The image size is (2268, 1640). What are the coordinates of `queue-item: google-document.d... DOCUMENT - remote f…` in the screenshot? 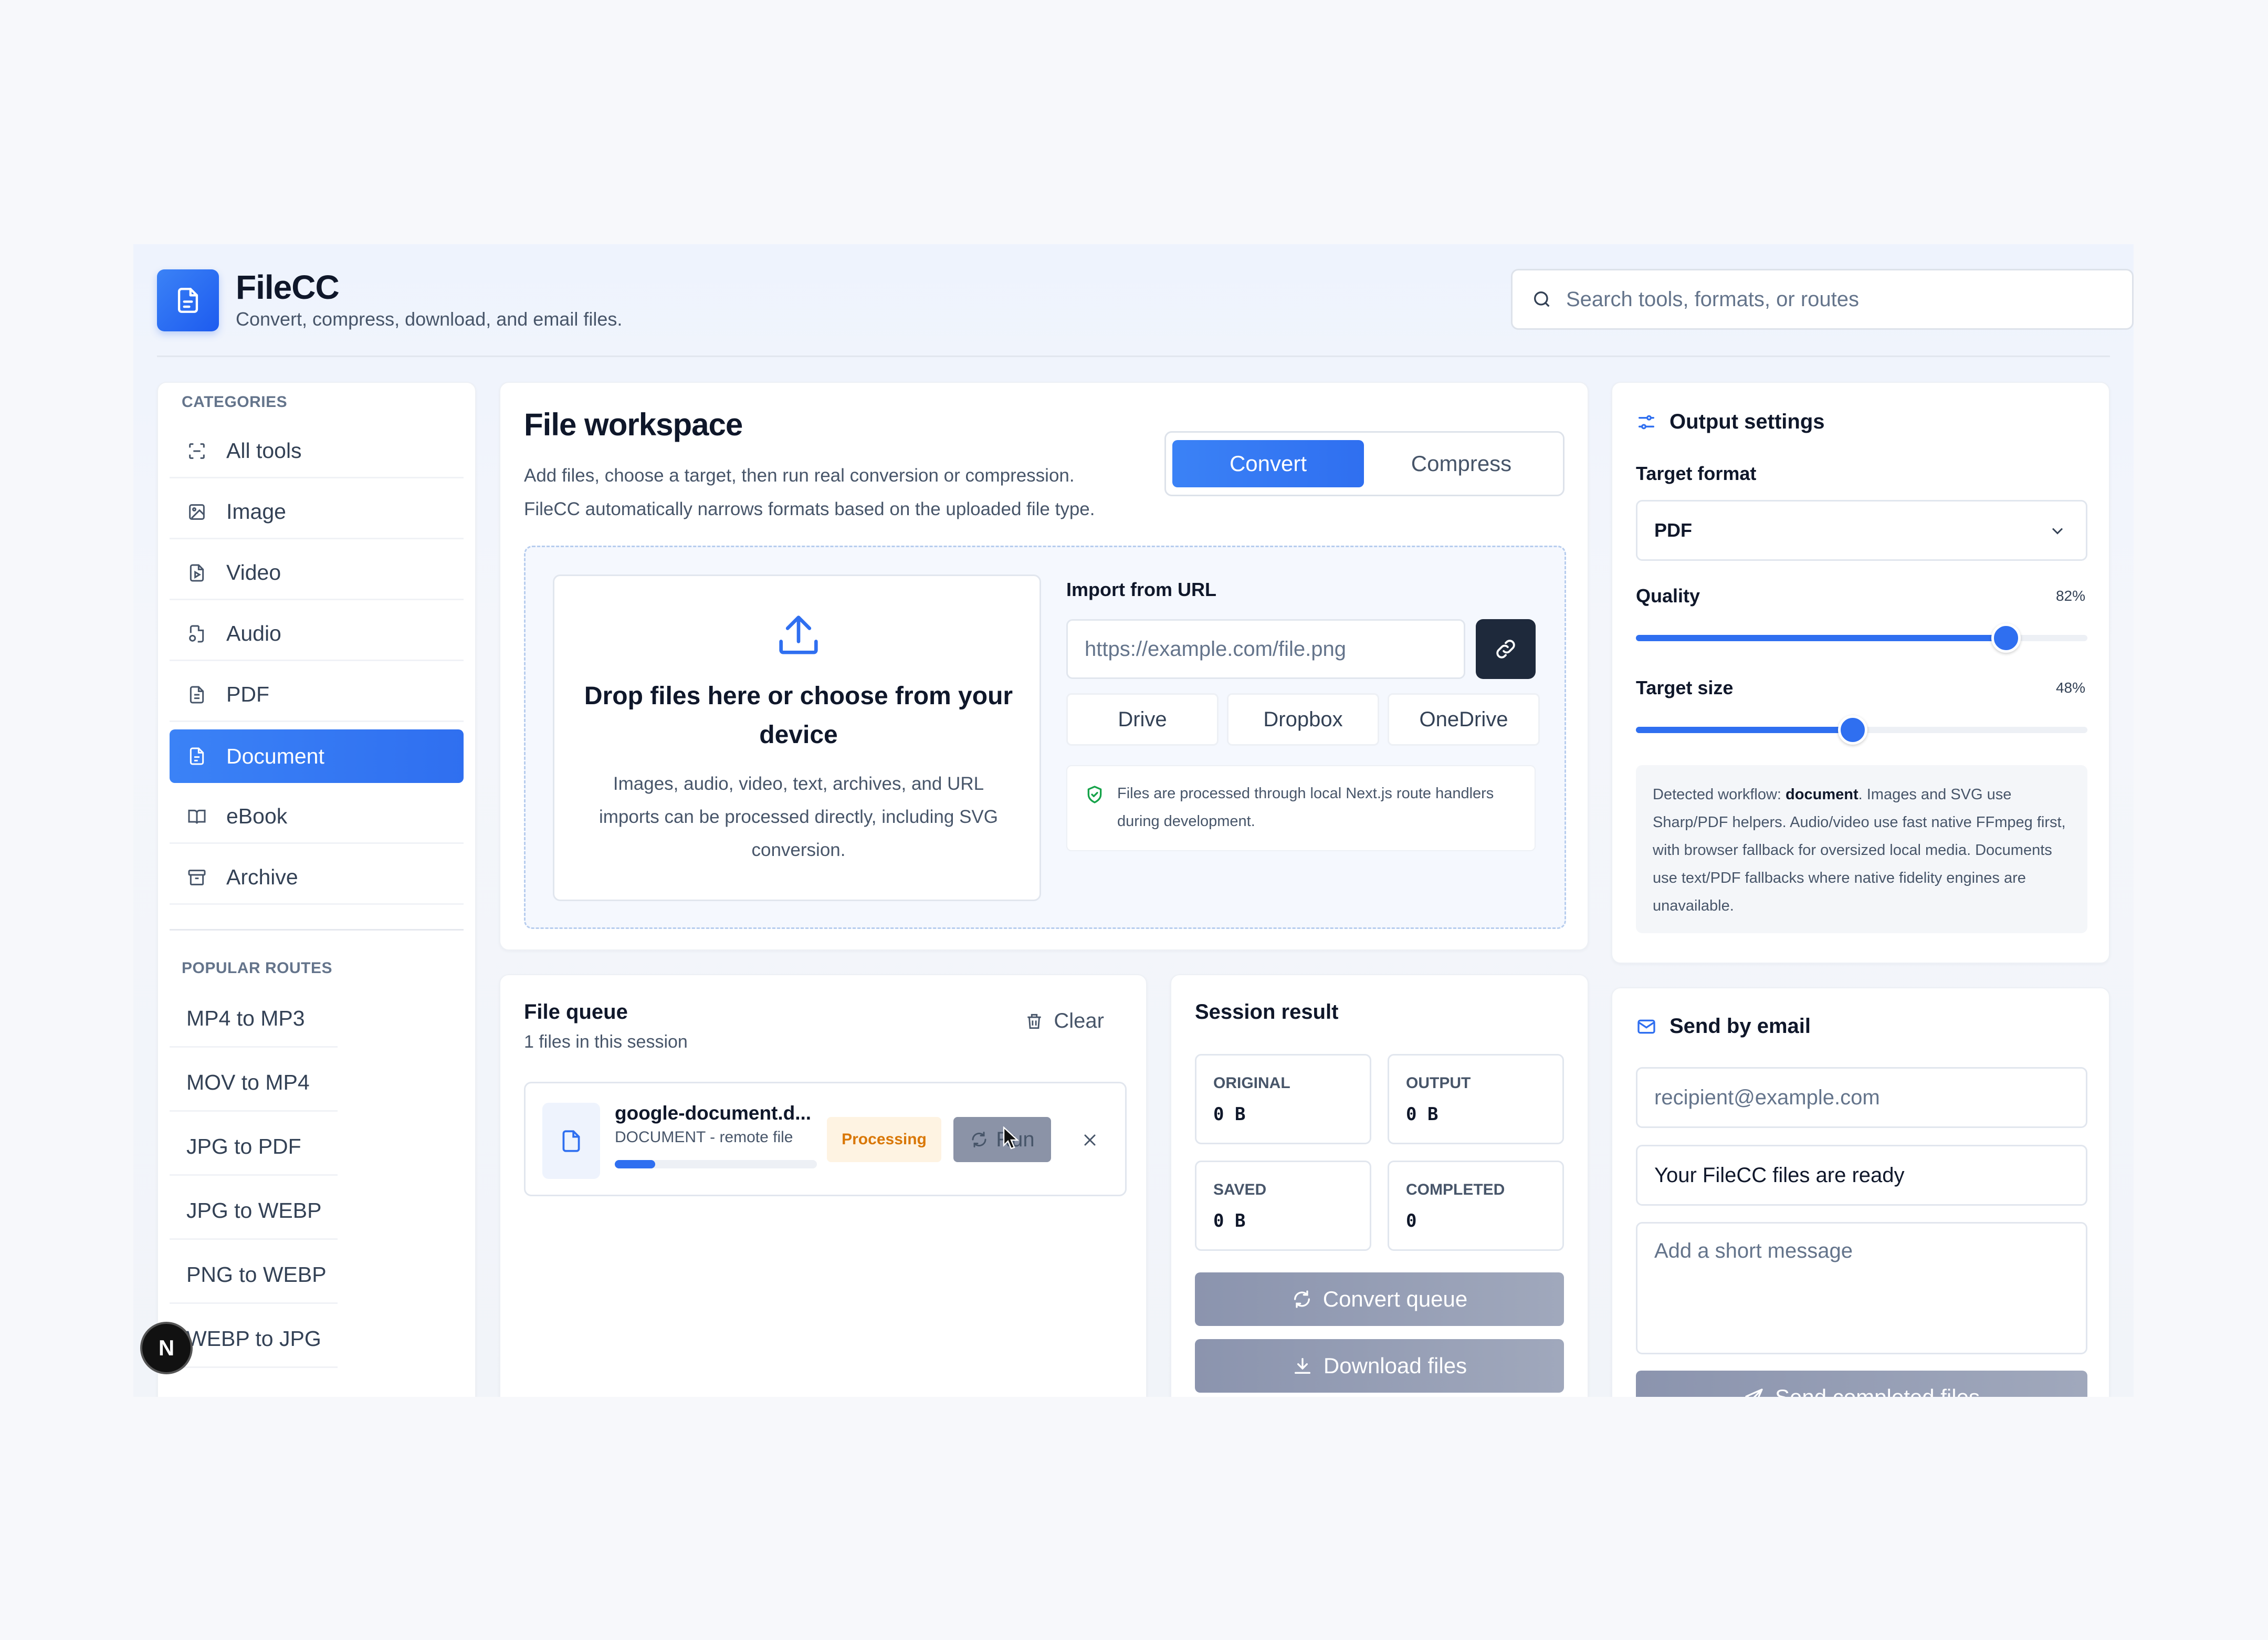 It's located at (825, 1139).